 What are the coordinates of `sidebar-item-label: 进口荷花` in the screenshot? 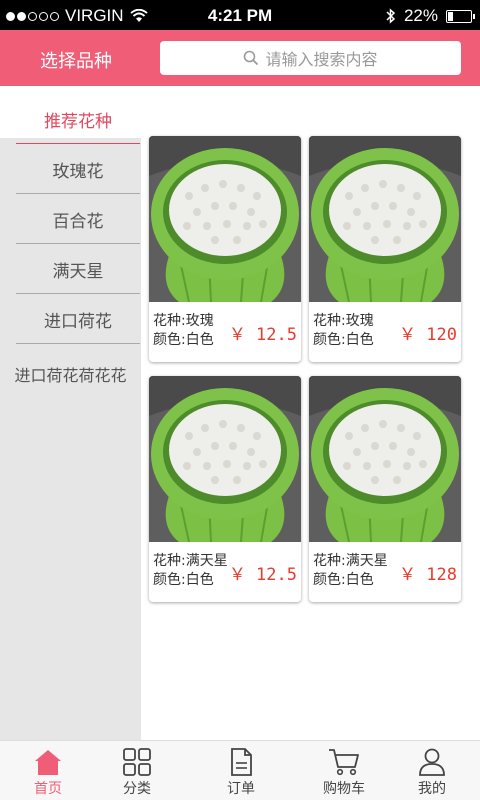 It's located at (78, 322).